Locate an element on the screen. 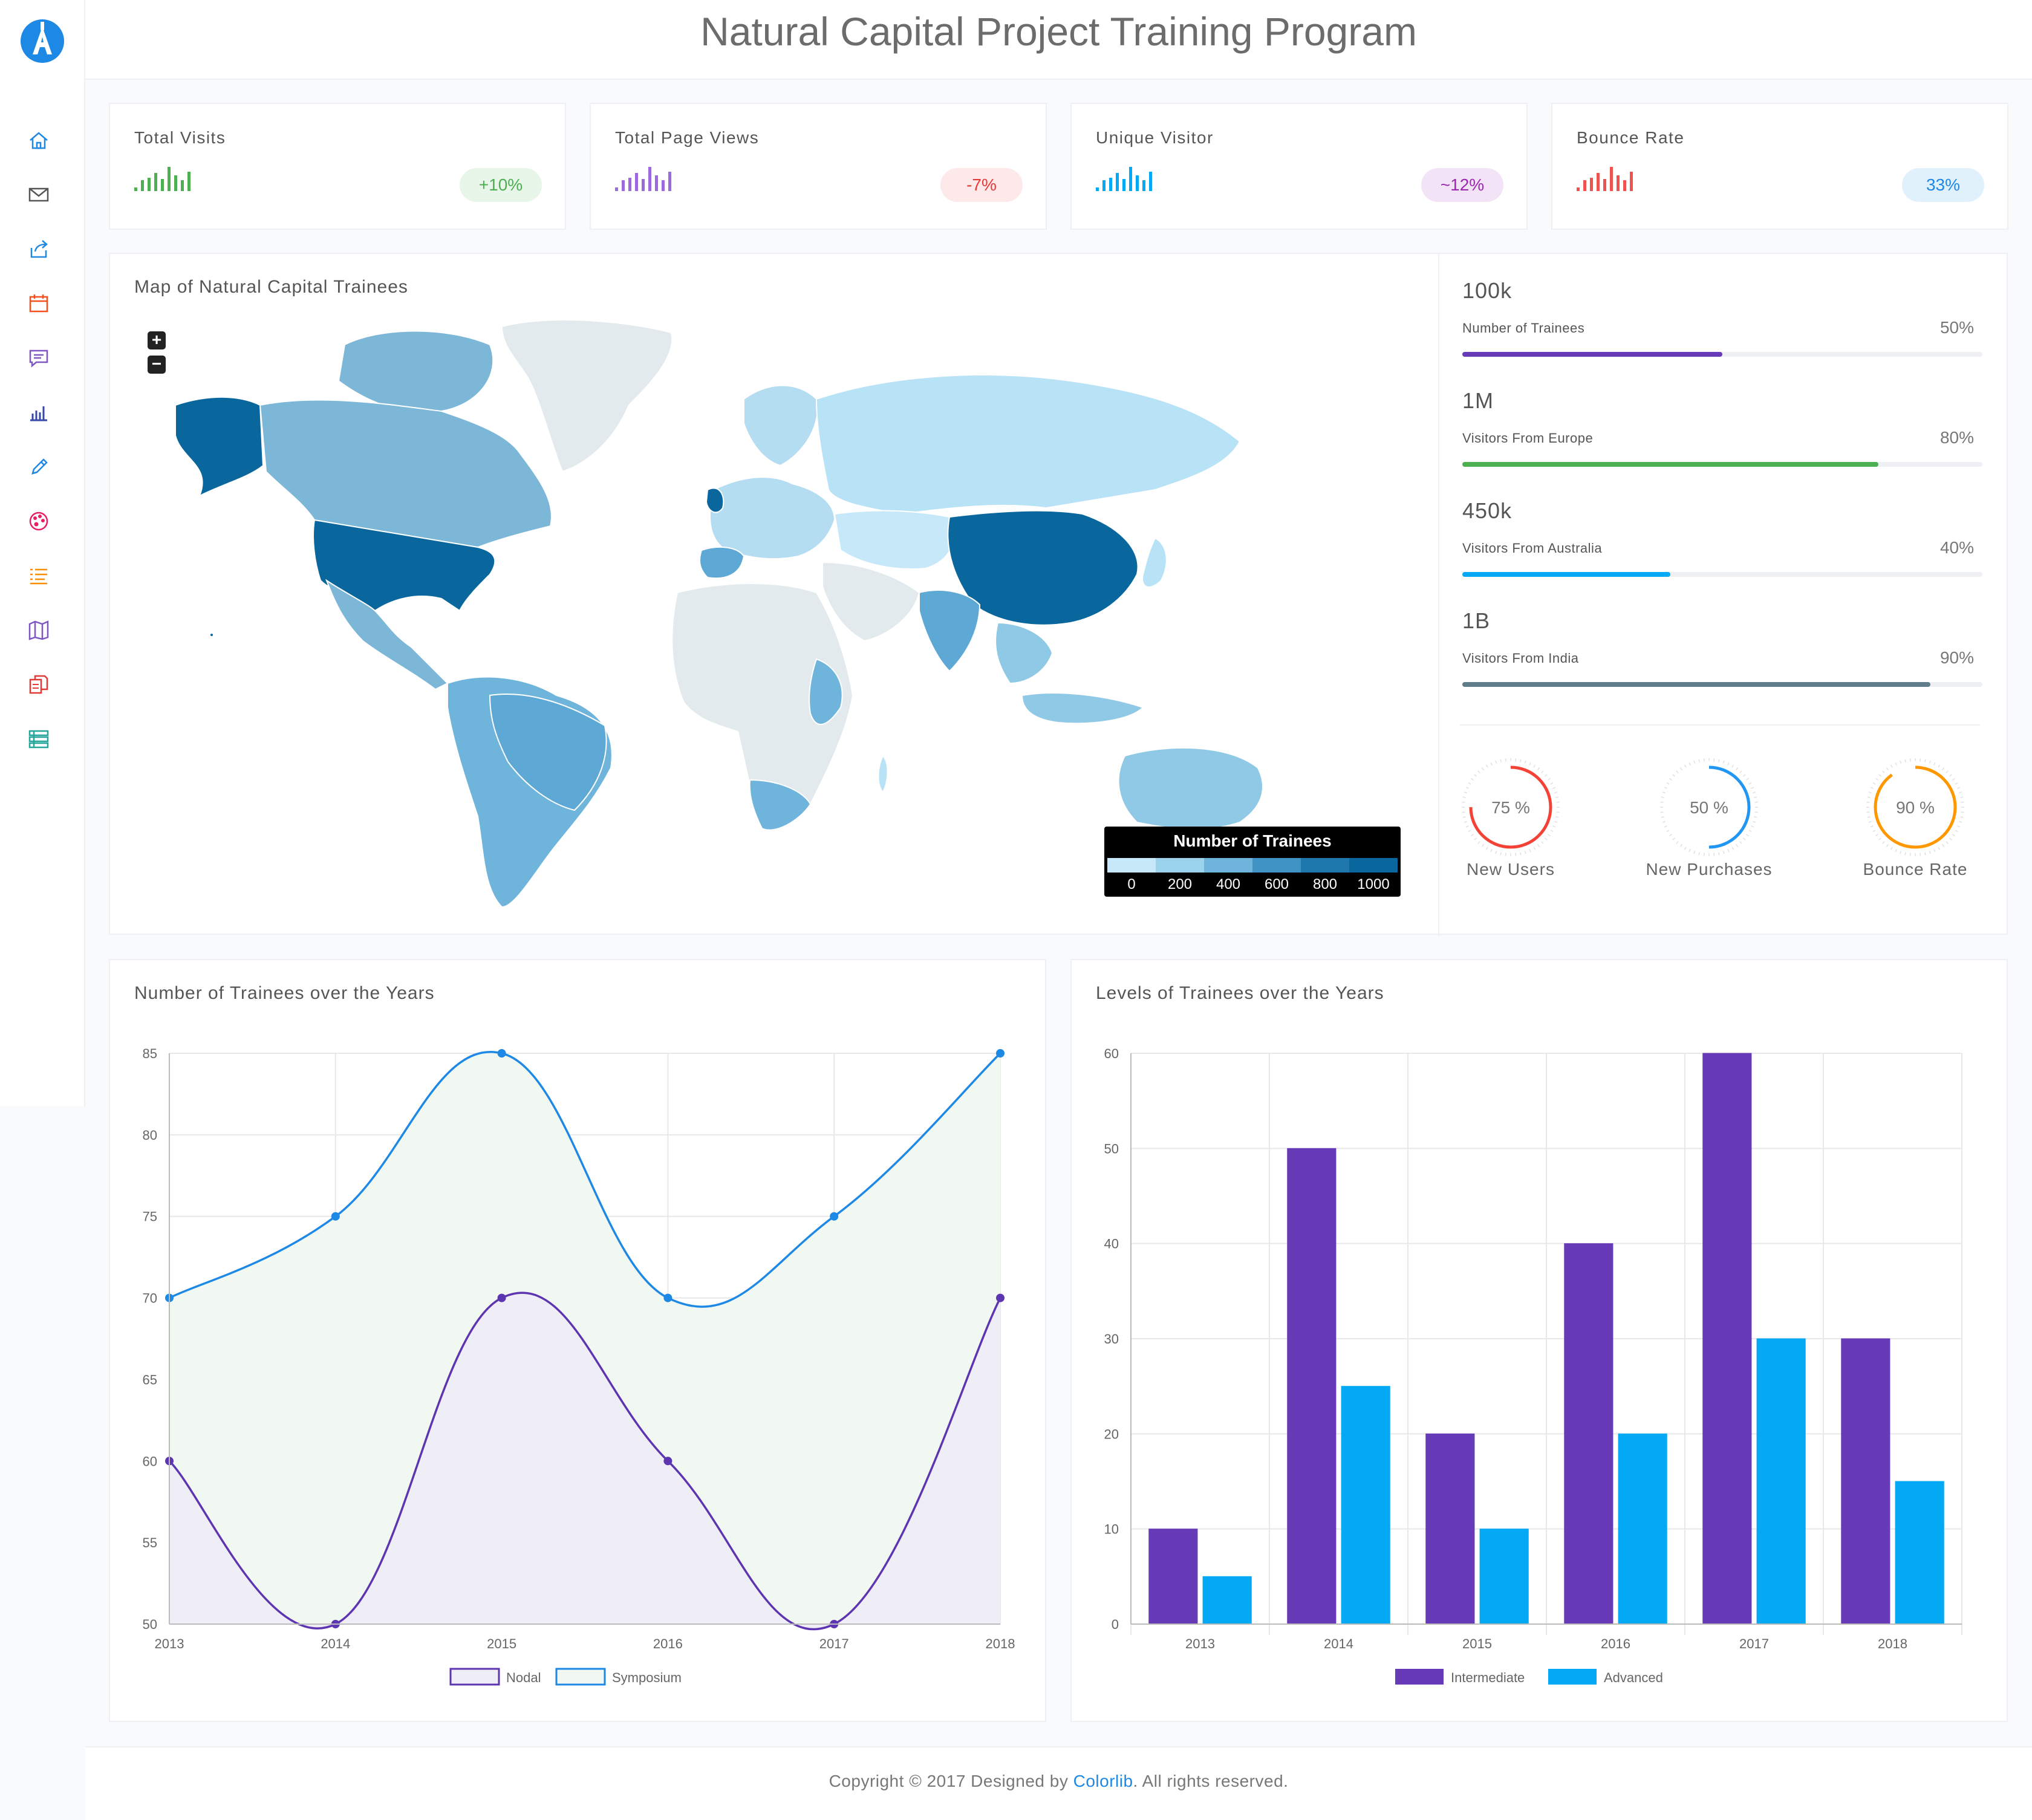 The image size is (2032, 1820). colorlib-link: Colorlib is located at coordinates (1103, 1781).